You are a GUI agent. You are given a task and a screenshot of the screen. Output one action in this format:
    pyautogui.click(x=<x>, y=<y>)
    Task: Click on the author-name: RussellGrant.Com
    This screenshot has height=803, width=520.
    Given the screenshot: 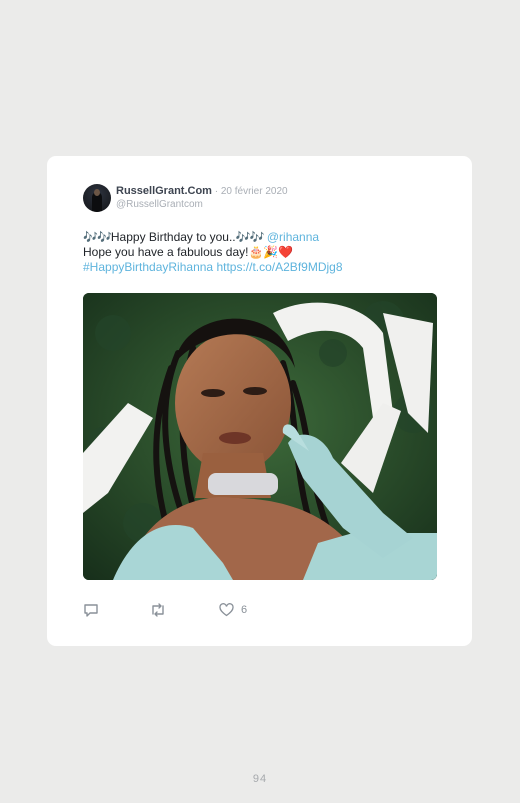 What is the action you would take?
    pyautogui.click(x=164, y=191)
    